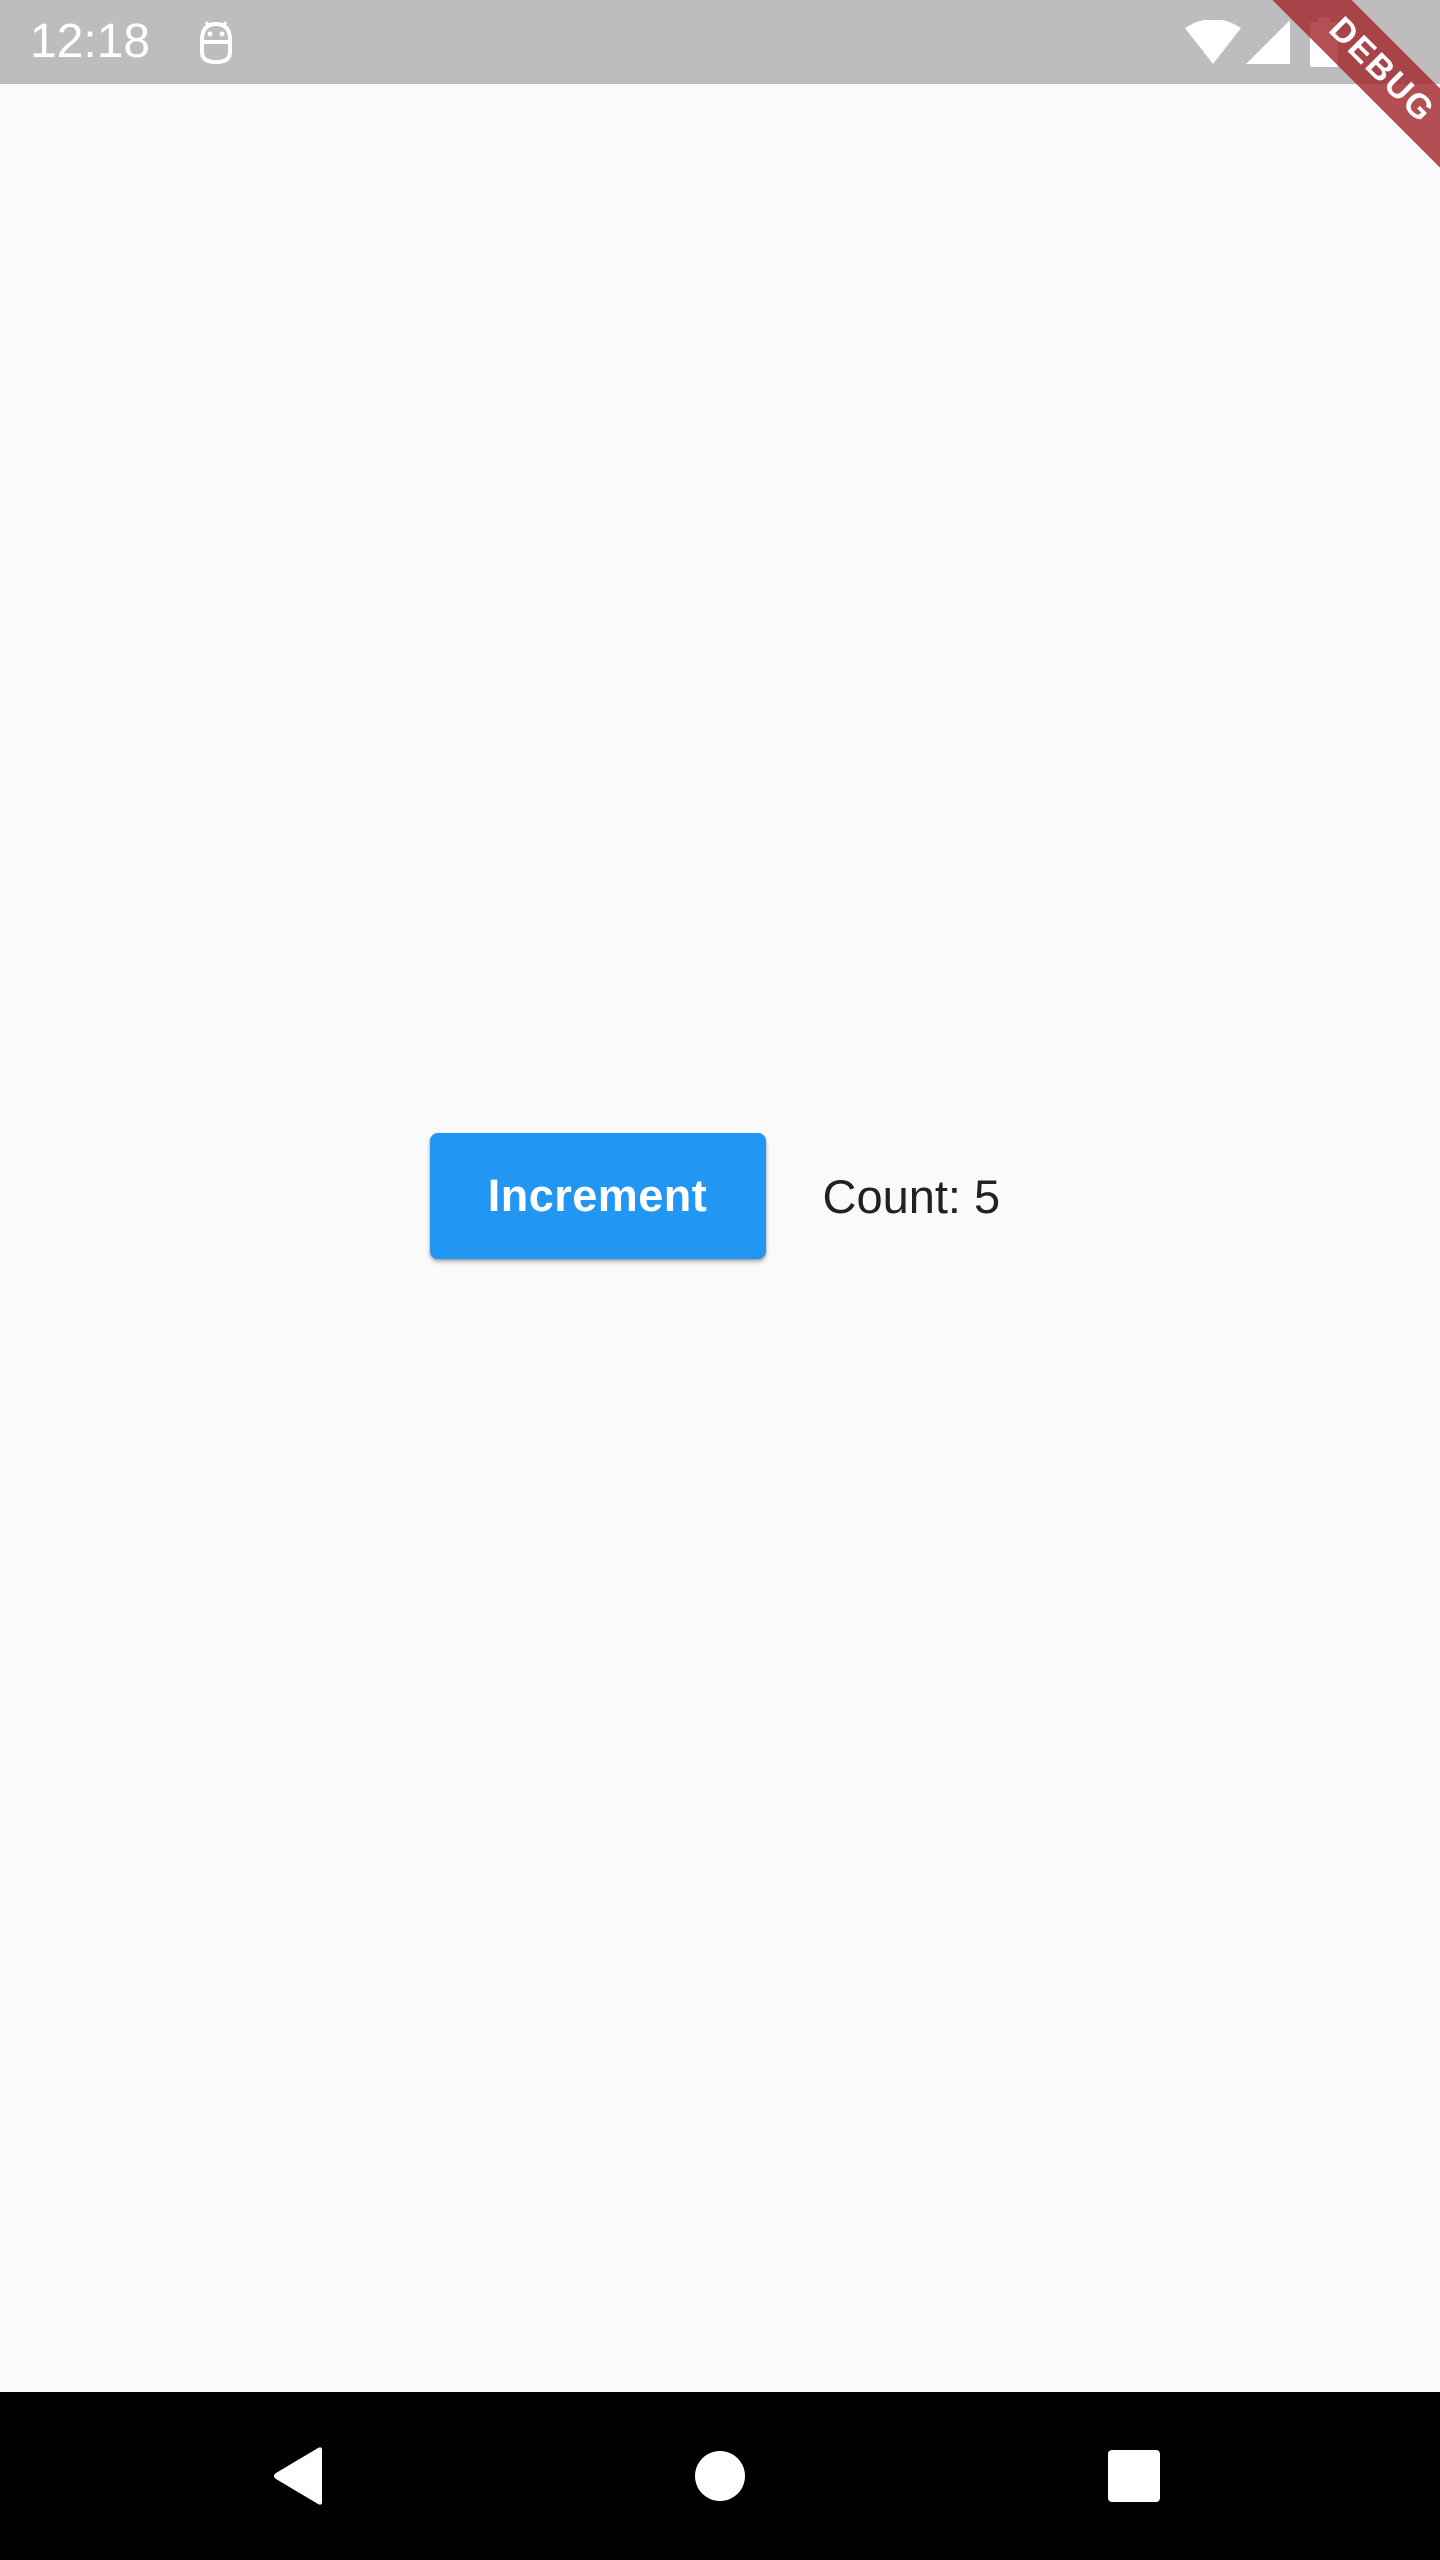 This screenshot has width=1440, height=2560. I want to click on android-debug-icon, so click(216, 43).